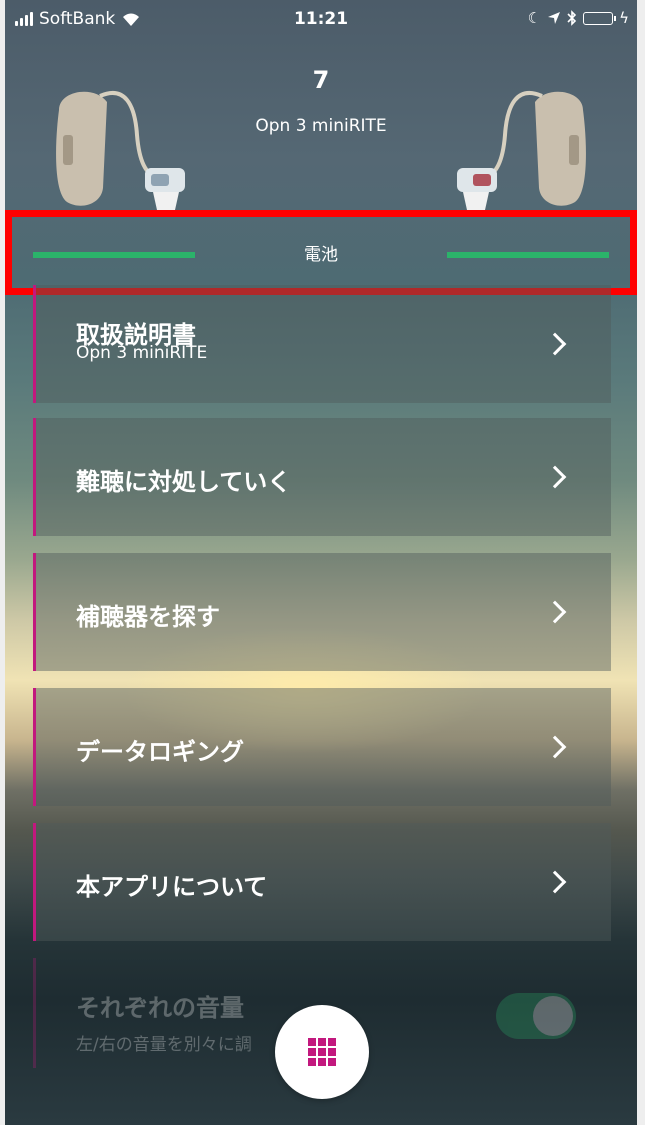  Describe the element at coordinates (600, 18) in the screenshot. I see `battery-status-icon` at that location.